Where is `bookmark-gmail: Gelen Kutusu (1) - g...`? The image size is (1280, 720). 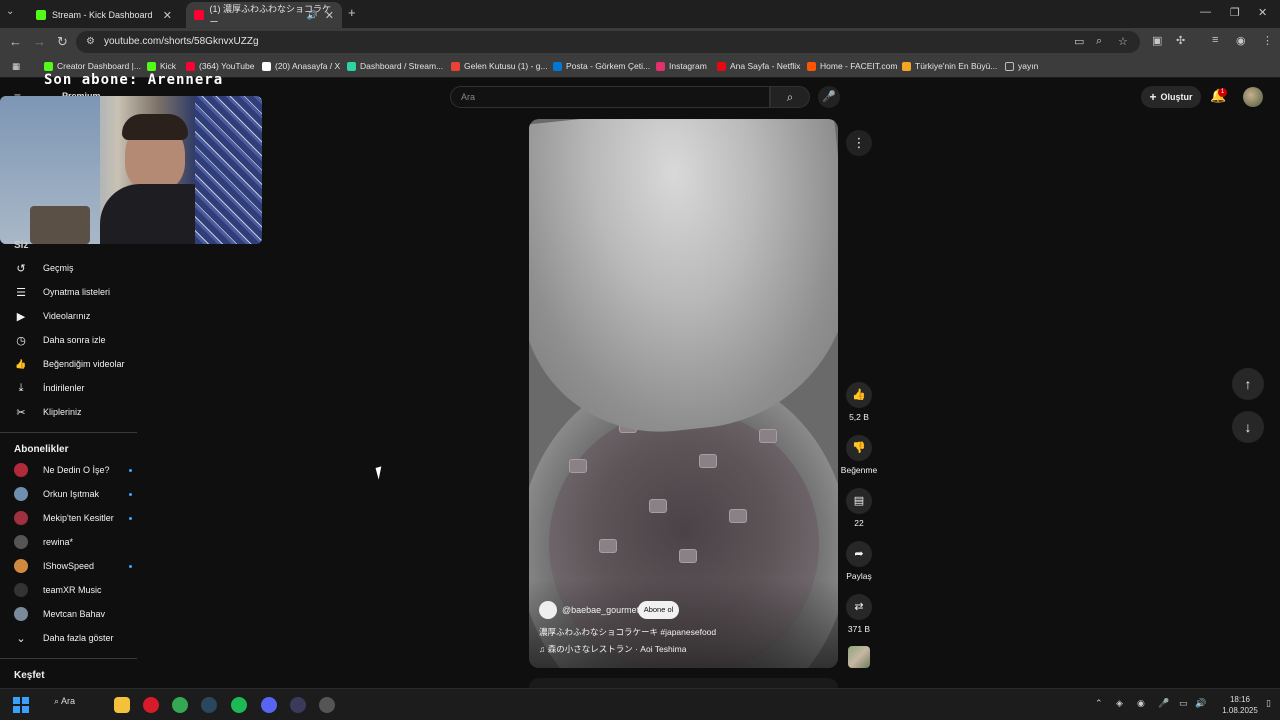 bookmark-gmail: Gelen Kutusu (1) - g... is located at coordinates (499, 66).